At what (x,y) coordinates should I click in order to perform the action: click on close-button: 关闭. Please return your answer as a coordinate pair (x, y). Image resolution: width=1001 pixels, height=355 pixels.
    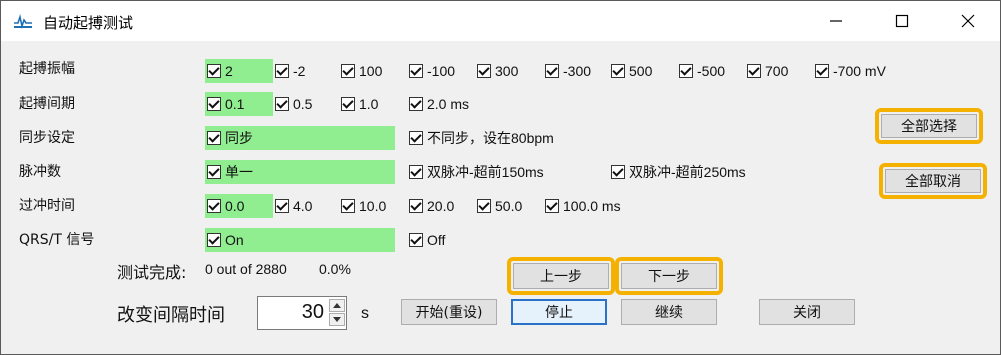
    Looking at the image, I should click on (807, 312).